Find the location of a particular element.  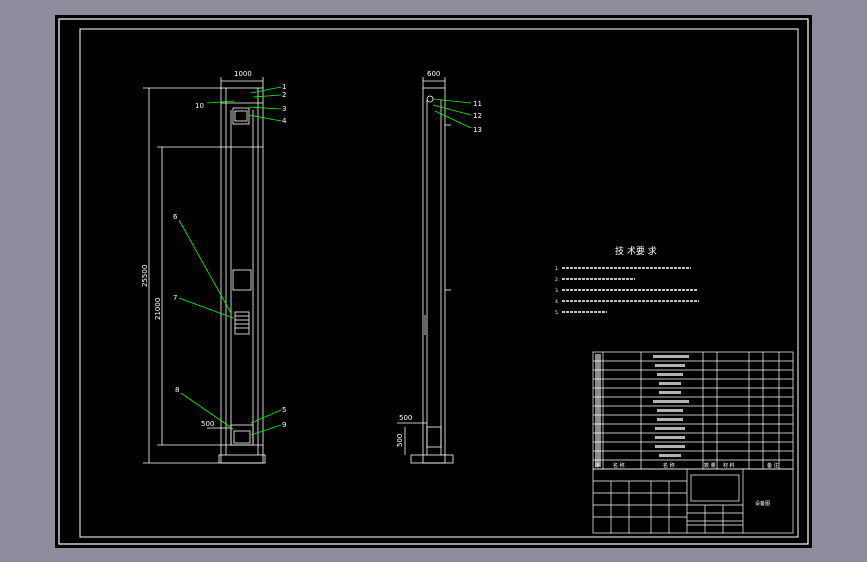

tech-note-1: 1. is located at coordinates (557, 269).